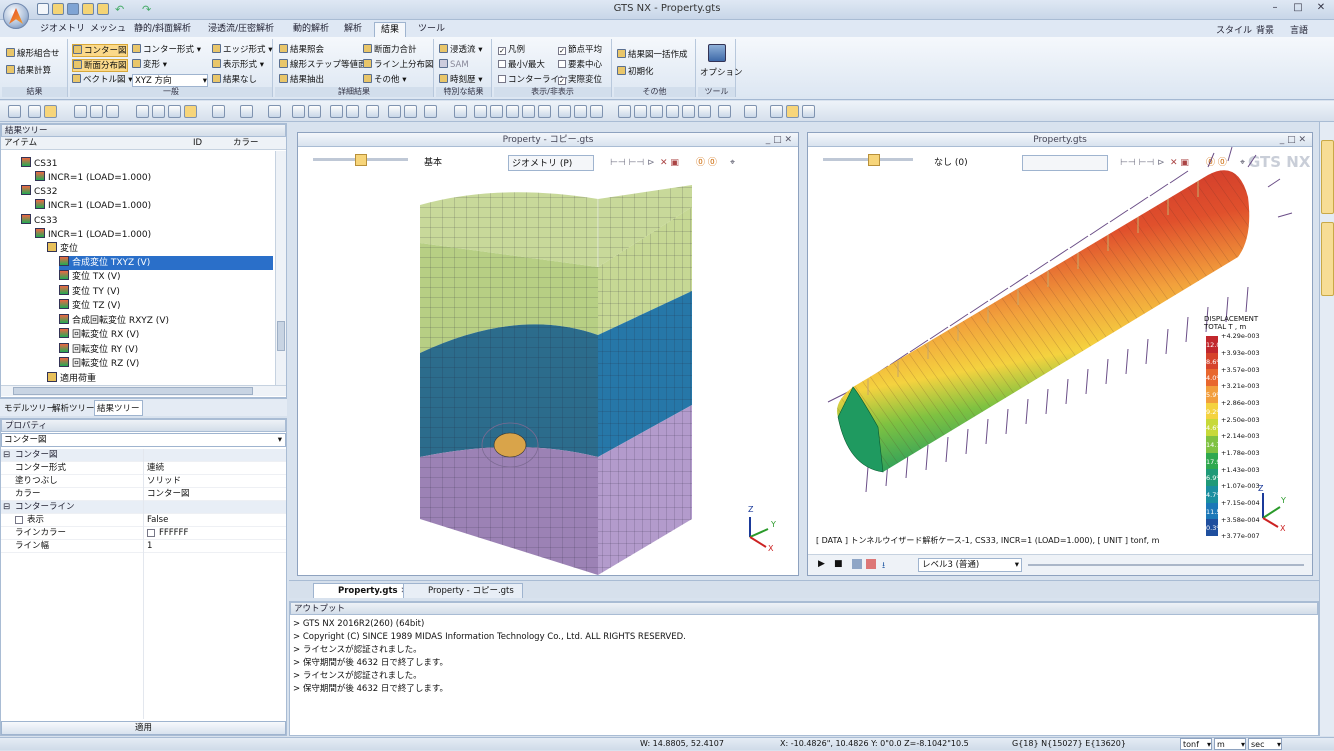 This screenshot has width=1334, height=751. I want to click on pick-window-icon, so click(112, 111).